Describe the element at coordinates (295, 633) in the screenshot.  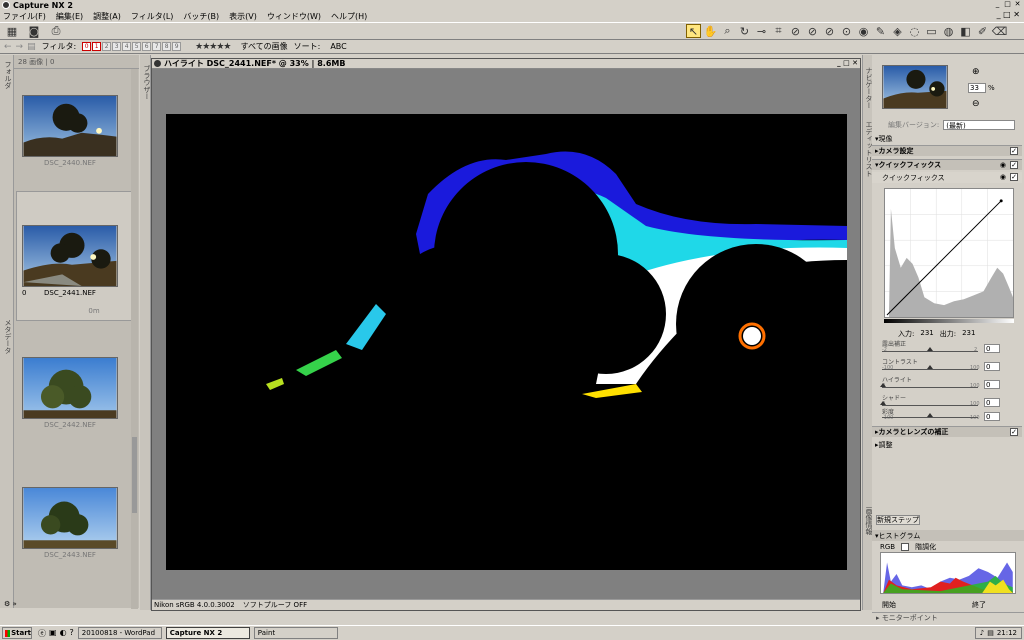
I see `task-paint: Paint` at that location.